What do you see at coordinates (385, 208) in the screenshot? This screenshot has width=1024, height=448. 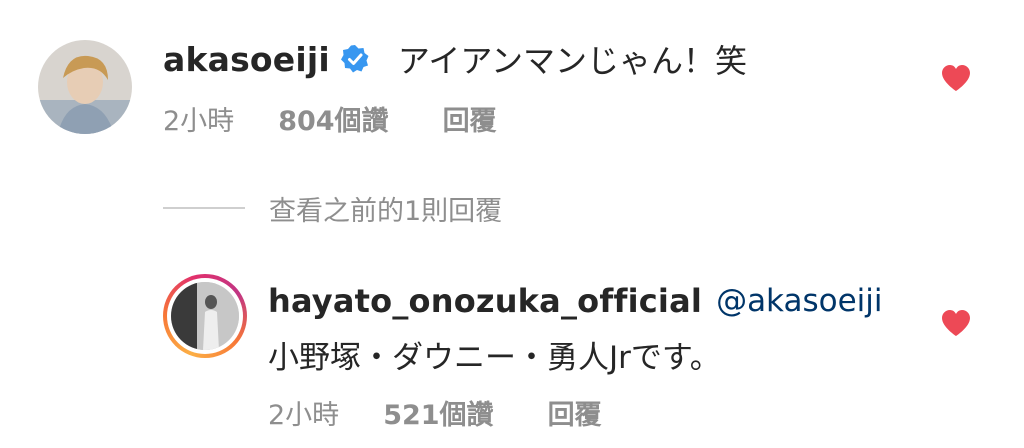 I see `view-replies-label: 查看之前的1則回覆` at bounding box center [385, 208].